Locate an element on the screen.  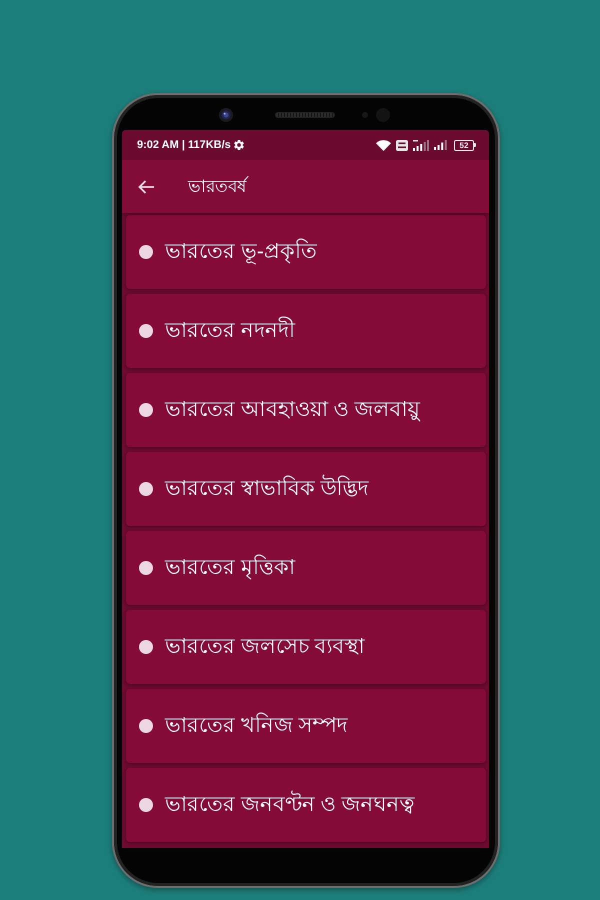
settings-icon is located at coordinates (239, 145).